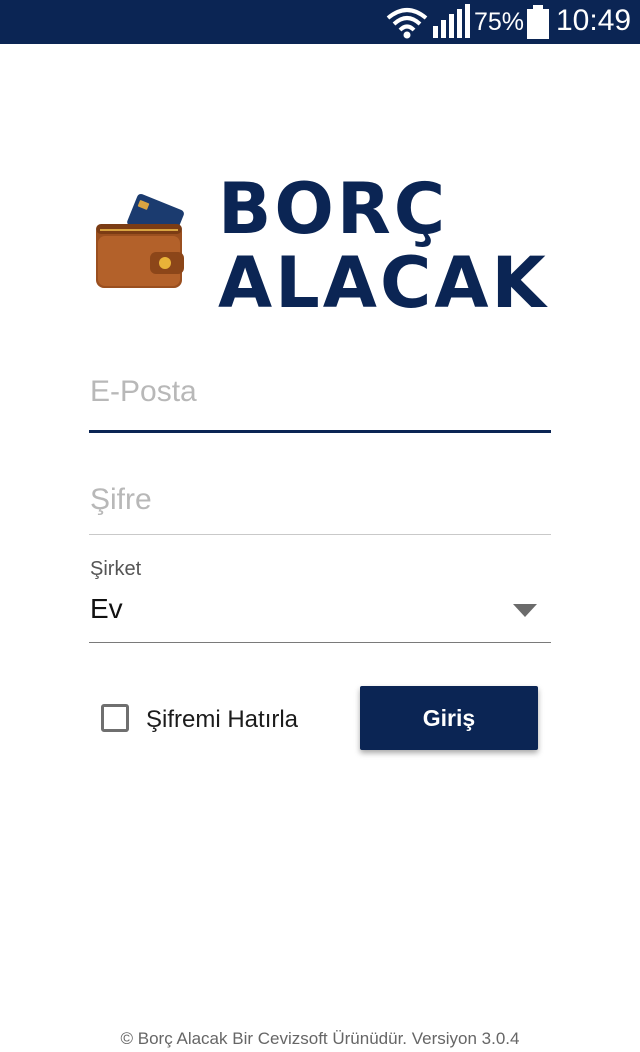 Image resolution: width=640 pixels, height=1052 pixels. What do you see at coordinates (499, 22) in the screenshot?
I see `battery-percent: 75%` at bounding box center [499, 22].